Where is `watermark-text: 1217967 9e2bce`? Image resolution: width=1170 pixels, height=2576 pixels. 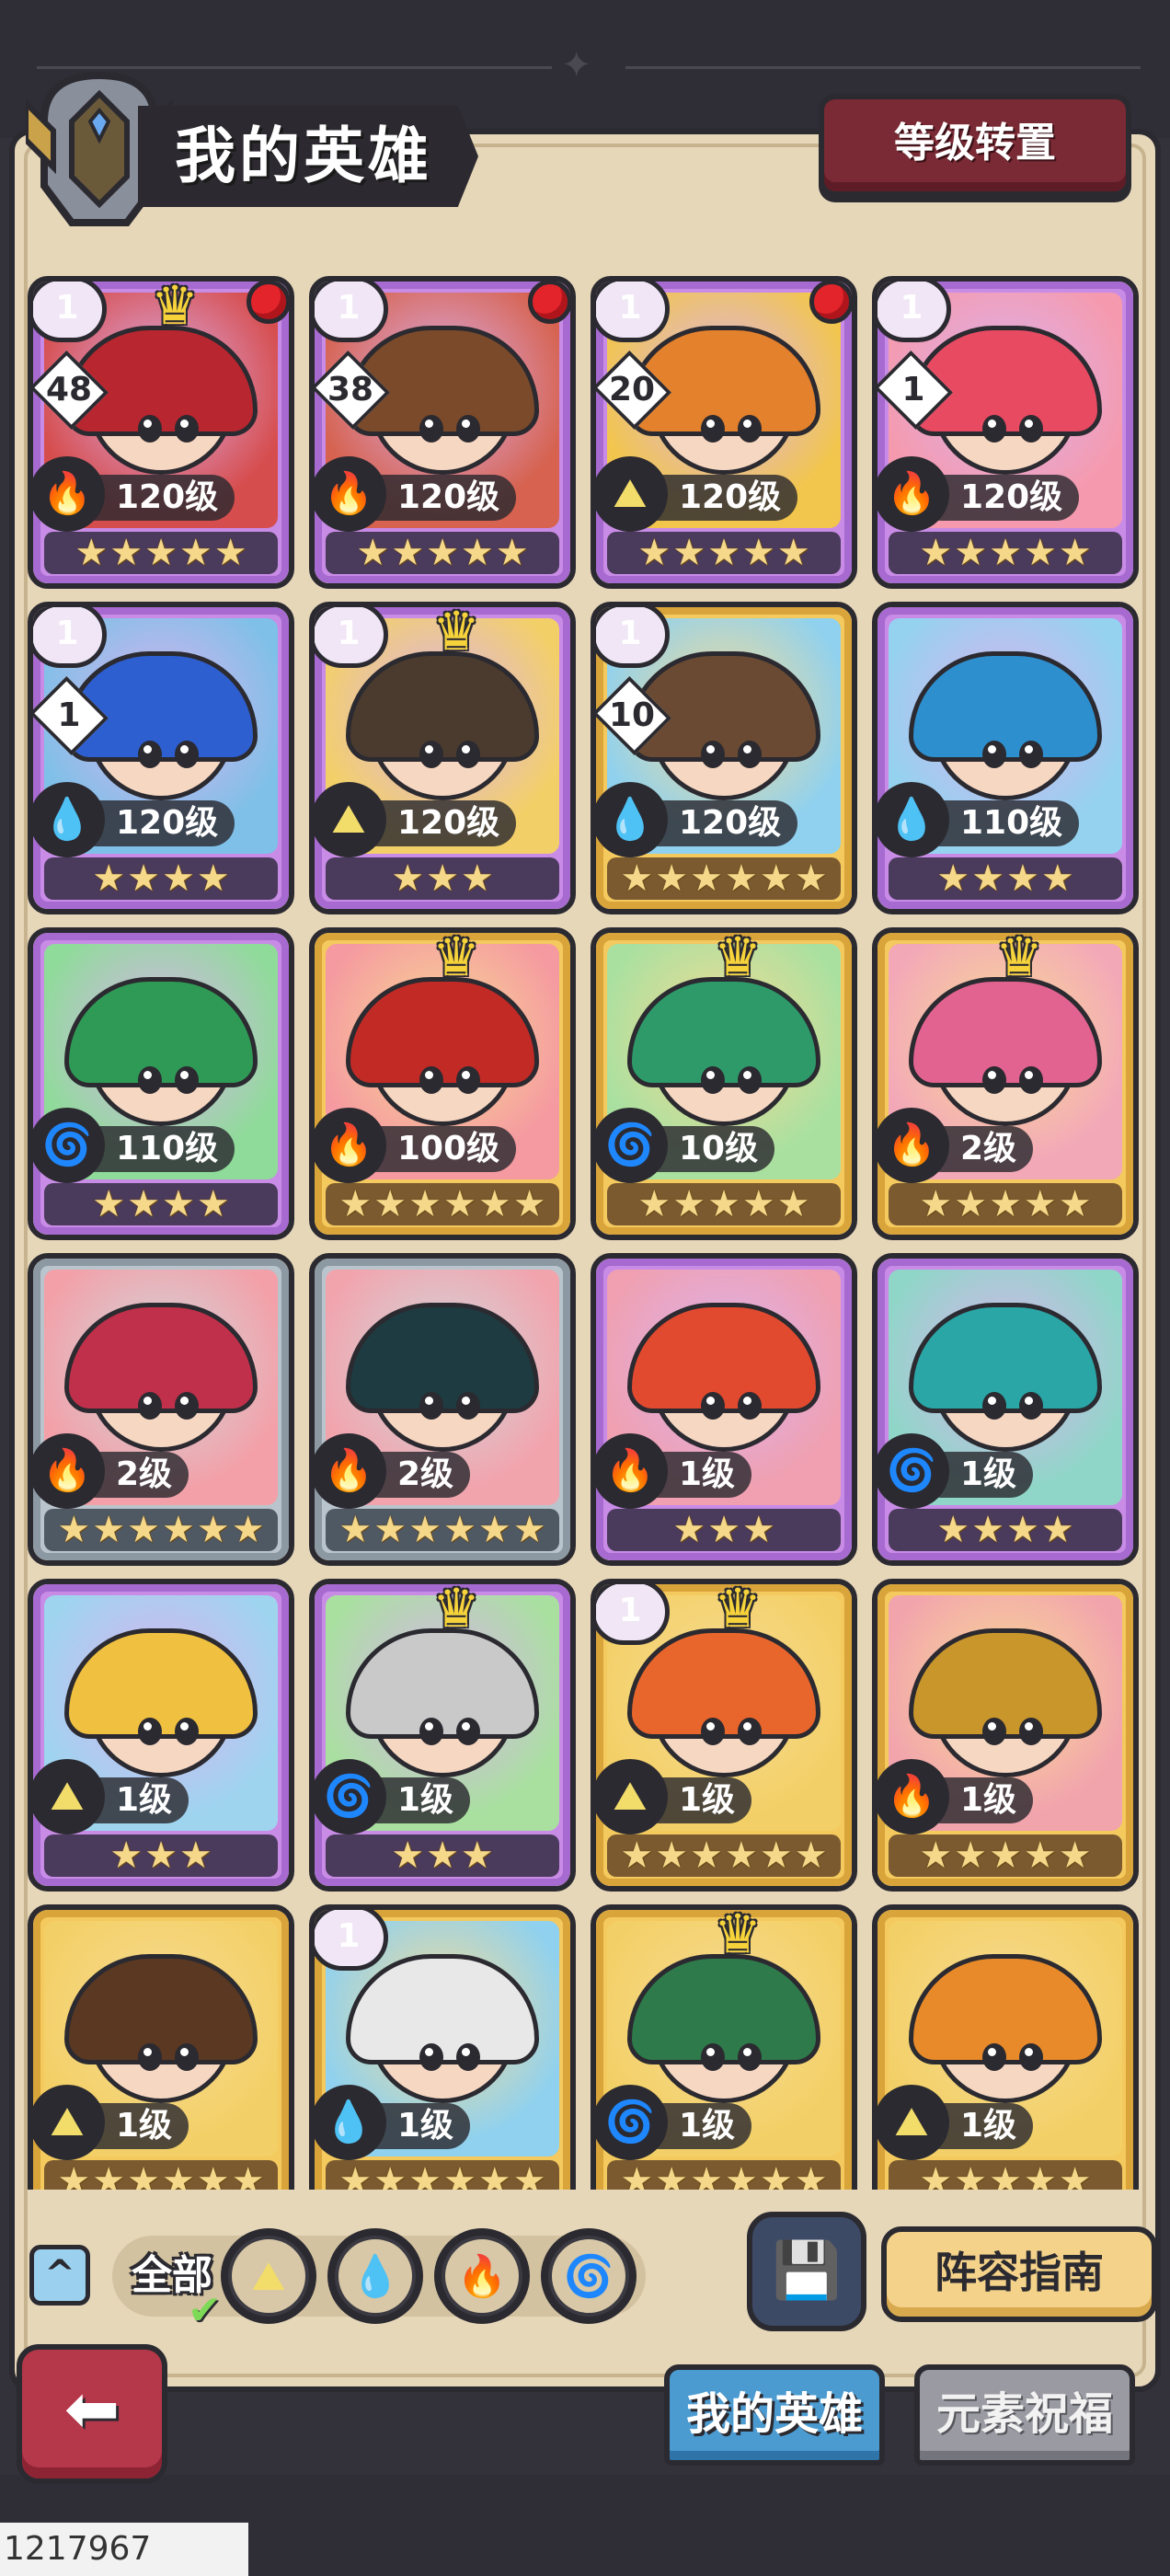 watermark-text: 1217967 9e2bce is located at coordinates (124, 2549).